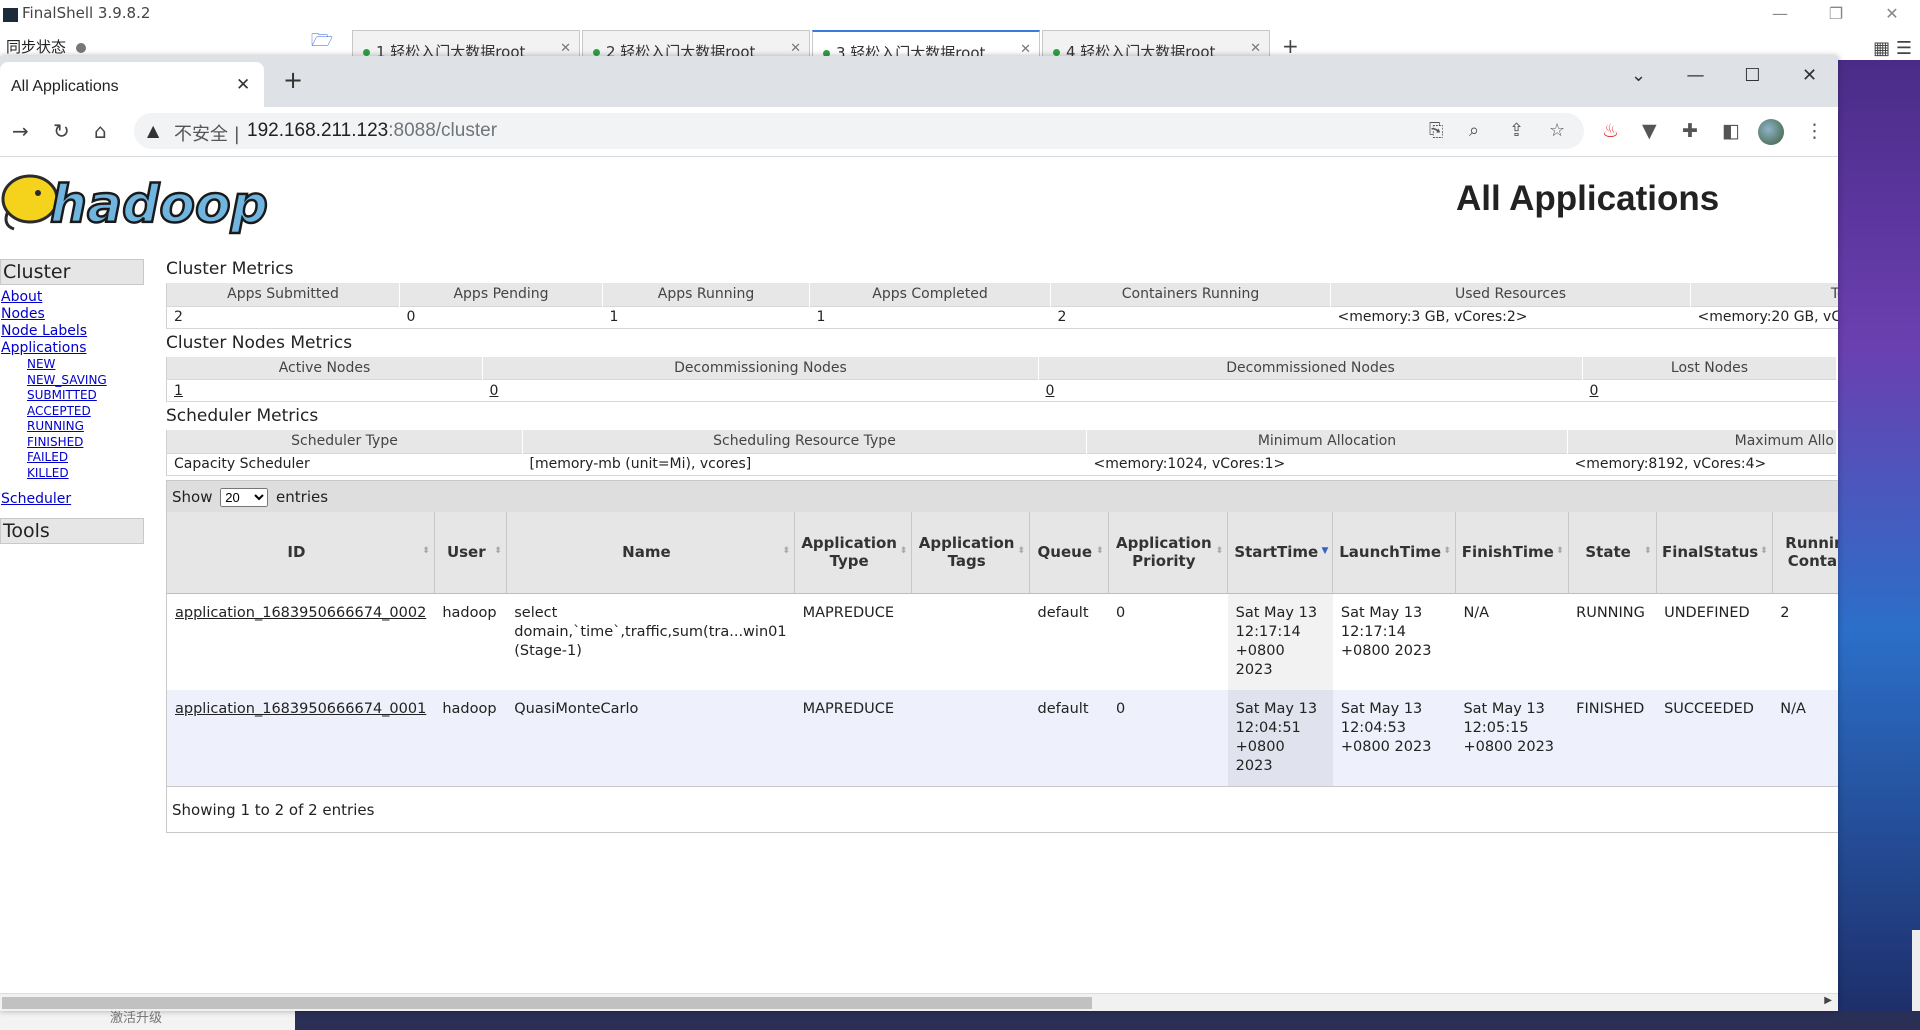 This screenshot has width=1920, height=1030. I want to click on sidebar-cluster-header: Cluster, so click(72, 272).